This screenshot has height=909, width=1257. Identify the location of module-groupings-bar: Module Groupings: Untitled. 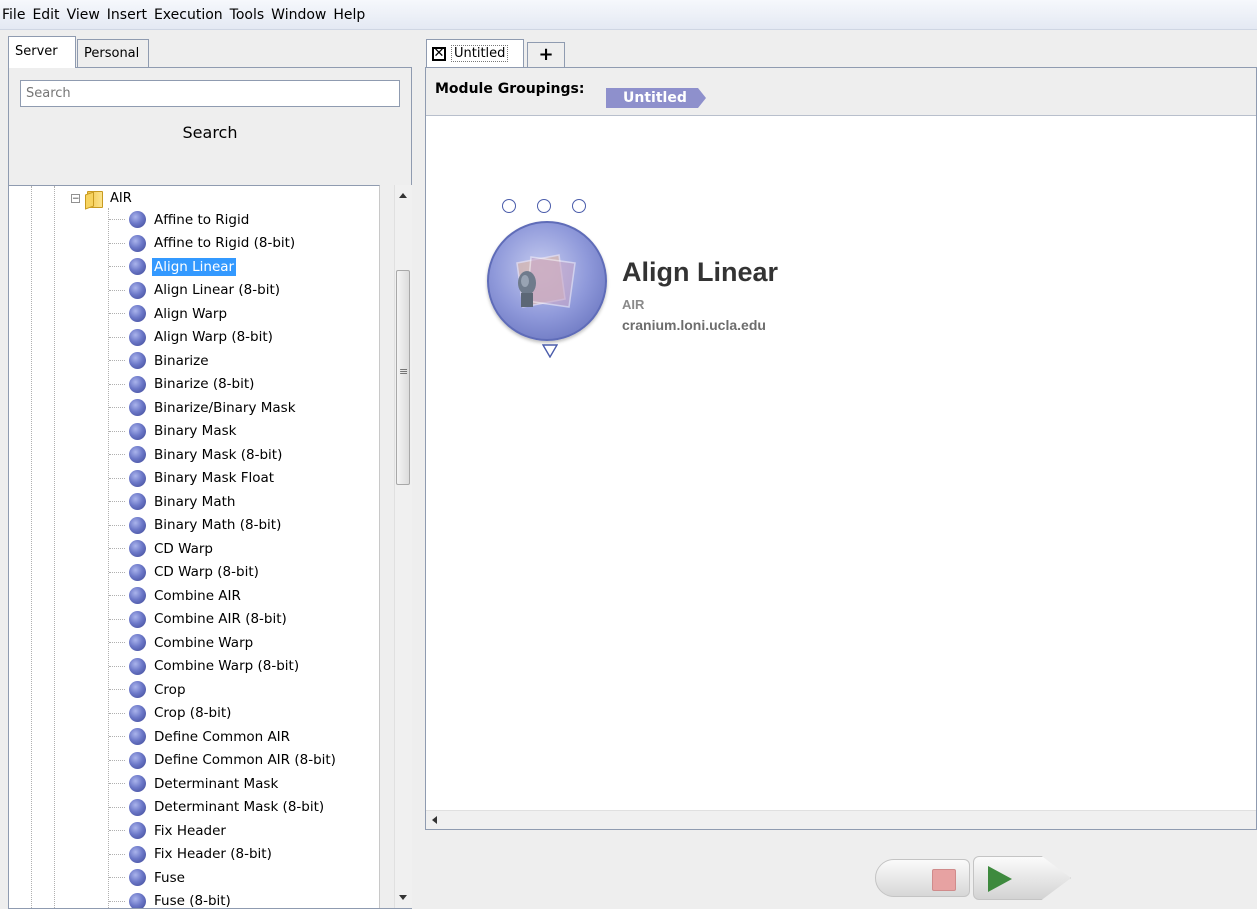
(841, 92).